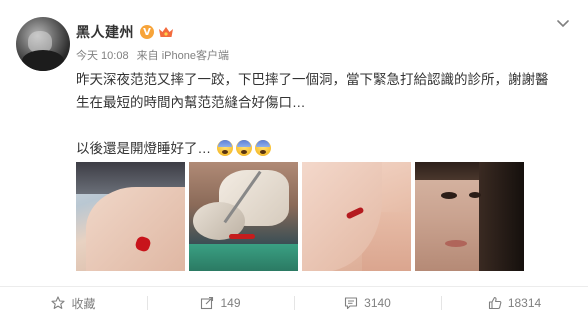 The image size is (588, 319). What do you see at coordinates (105, 32) in the screenshot?
I see `author-name: 黑人建州` at bounding box center [105, 32].